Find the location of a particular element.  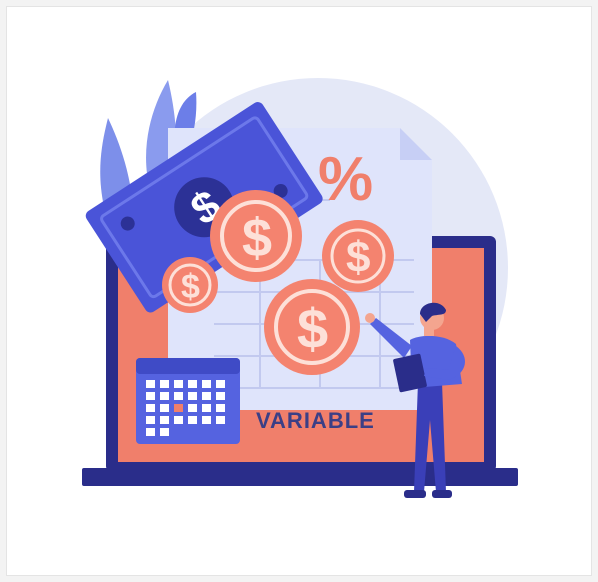

coin-small-left: $ is located at coordinates (190, 285).